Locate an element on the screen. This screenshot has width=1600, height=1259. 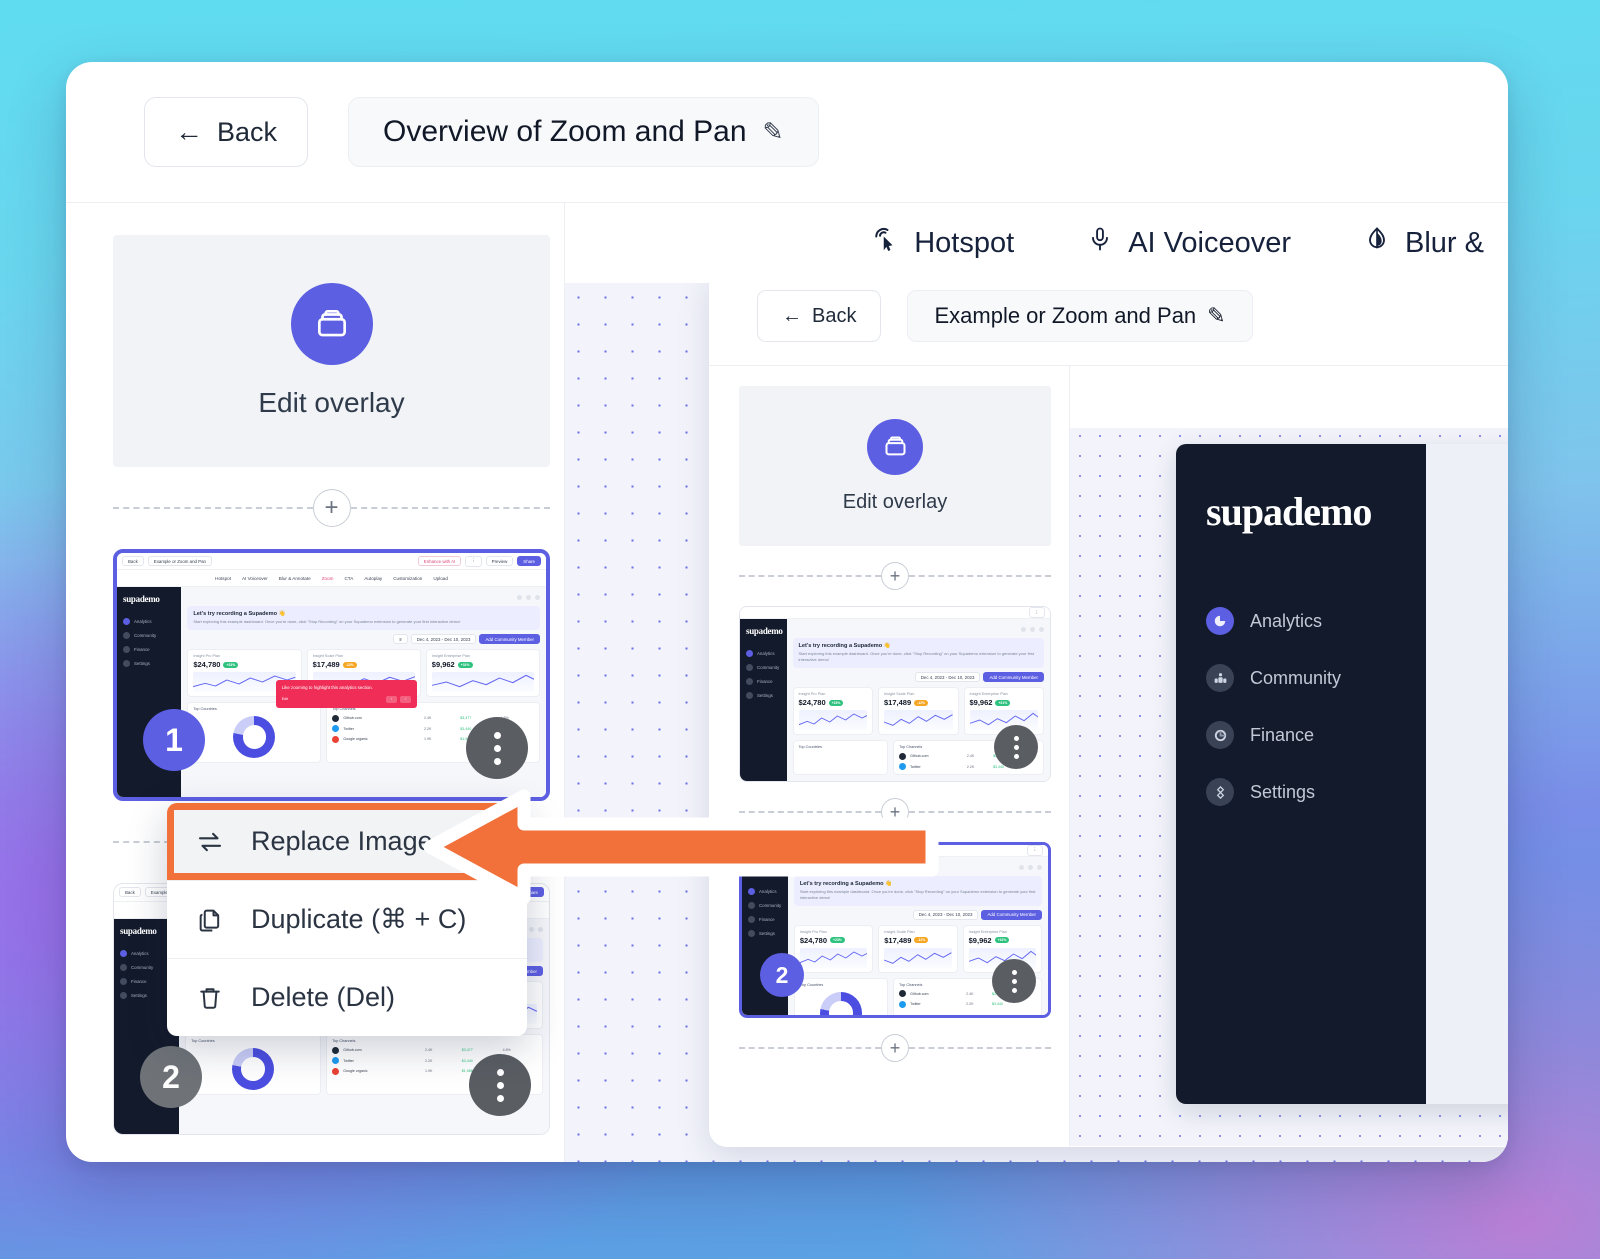
toolbar-item-hotspot: Hotspot is located at coordinates (942, 243).